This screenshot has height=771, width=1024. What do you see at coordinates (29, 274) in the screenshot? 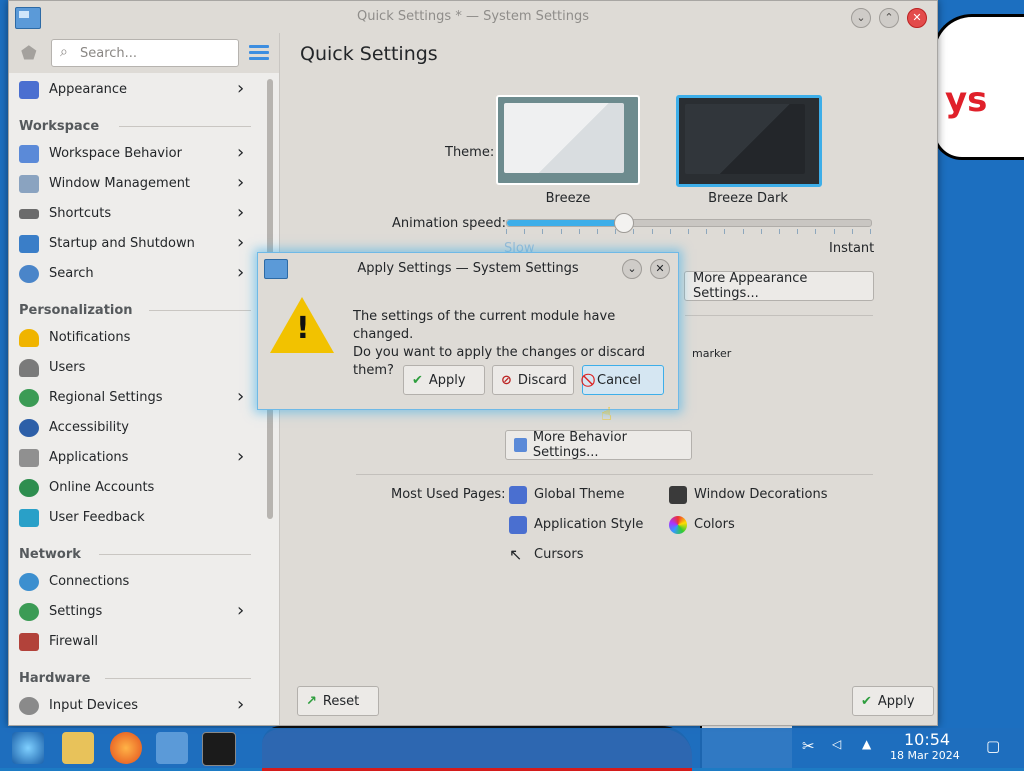
I see `search-settings-icon` at bounding box center [29, 274].